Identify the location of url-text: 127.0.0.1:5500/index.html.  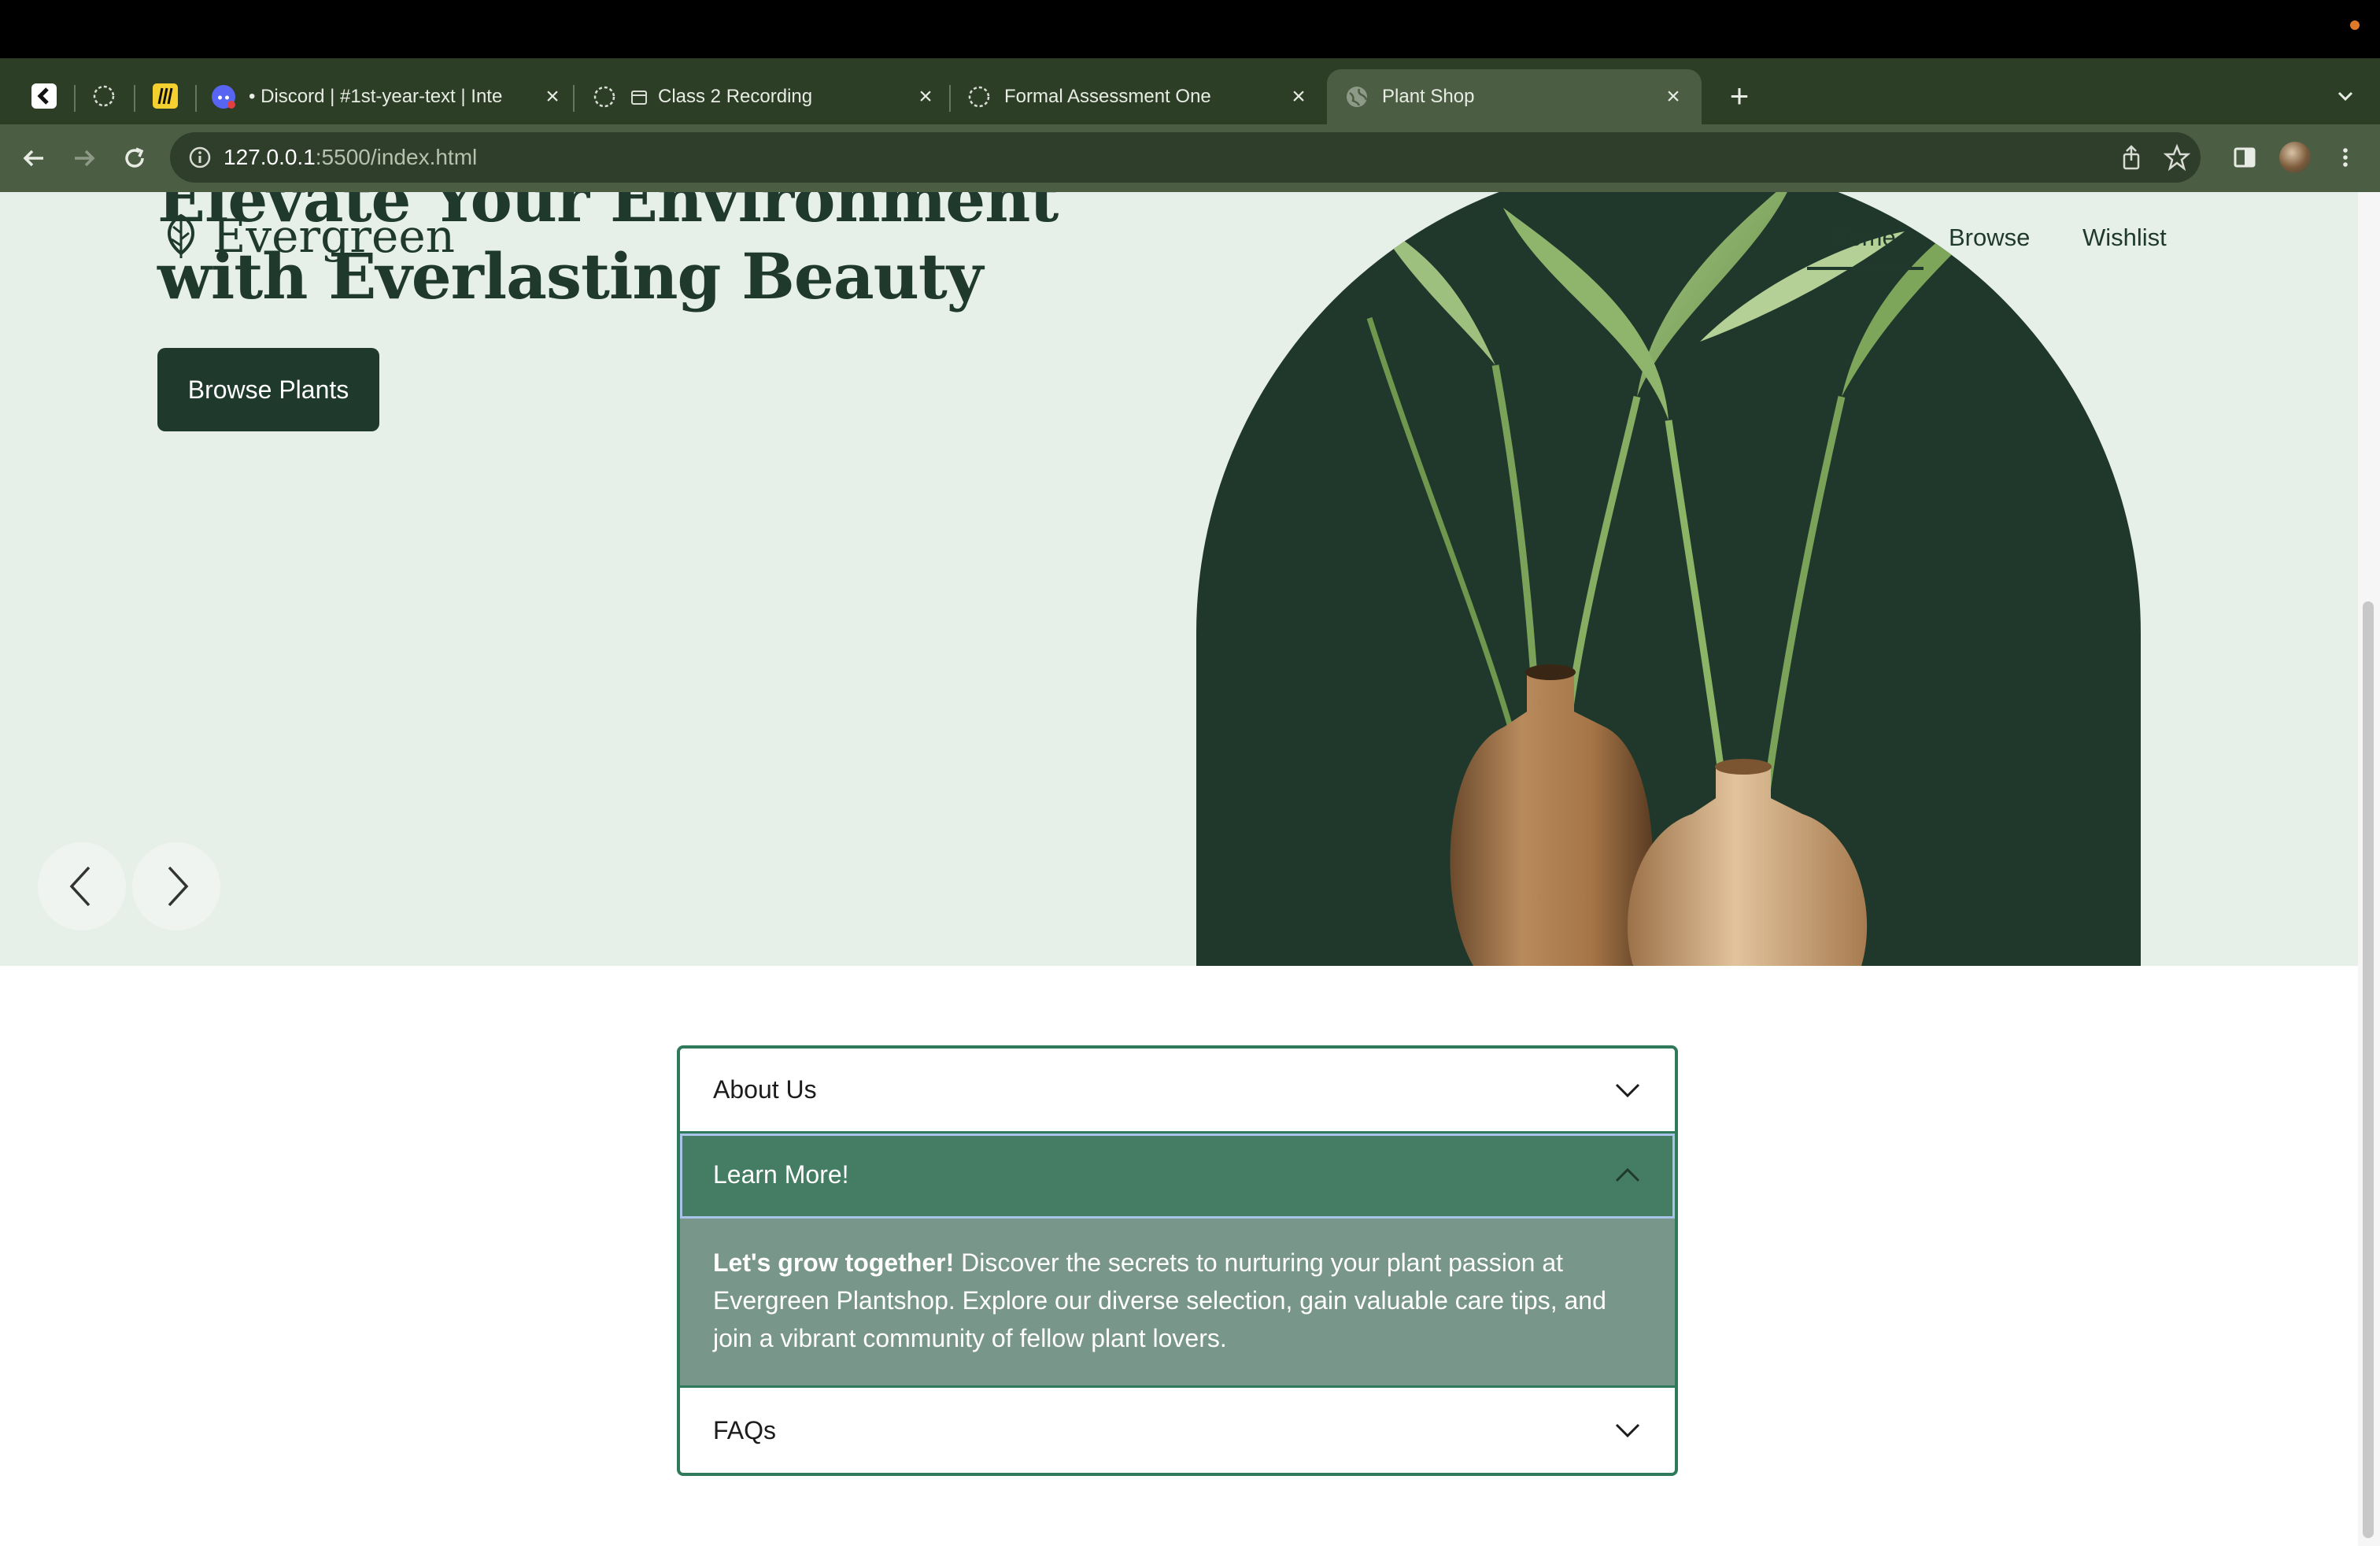
(350, 157).